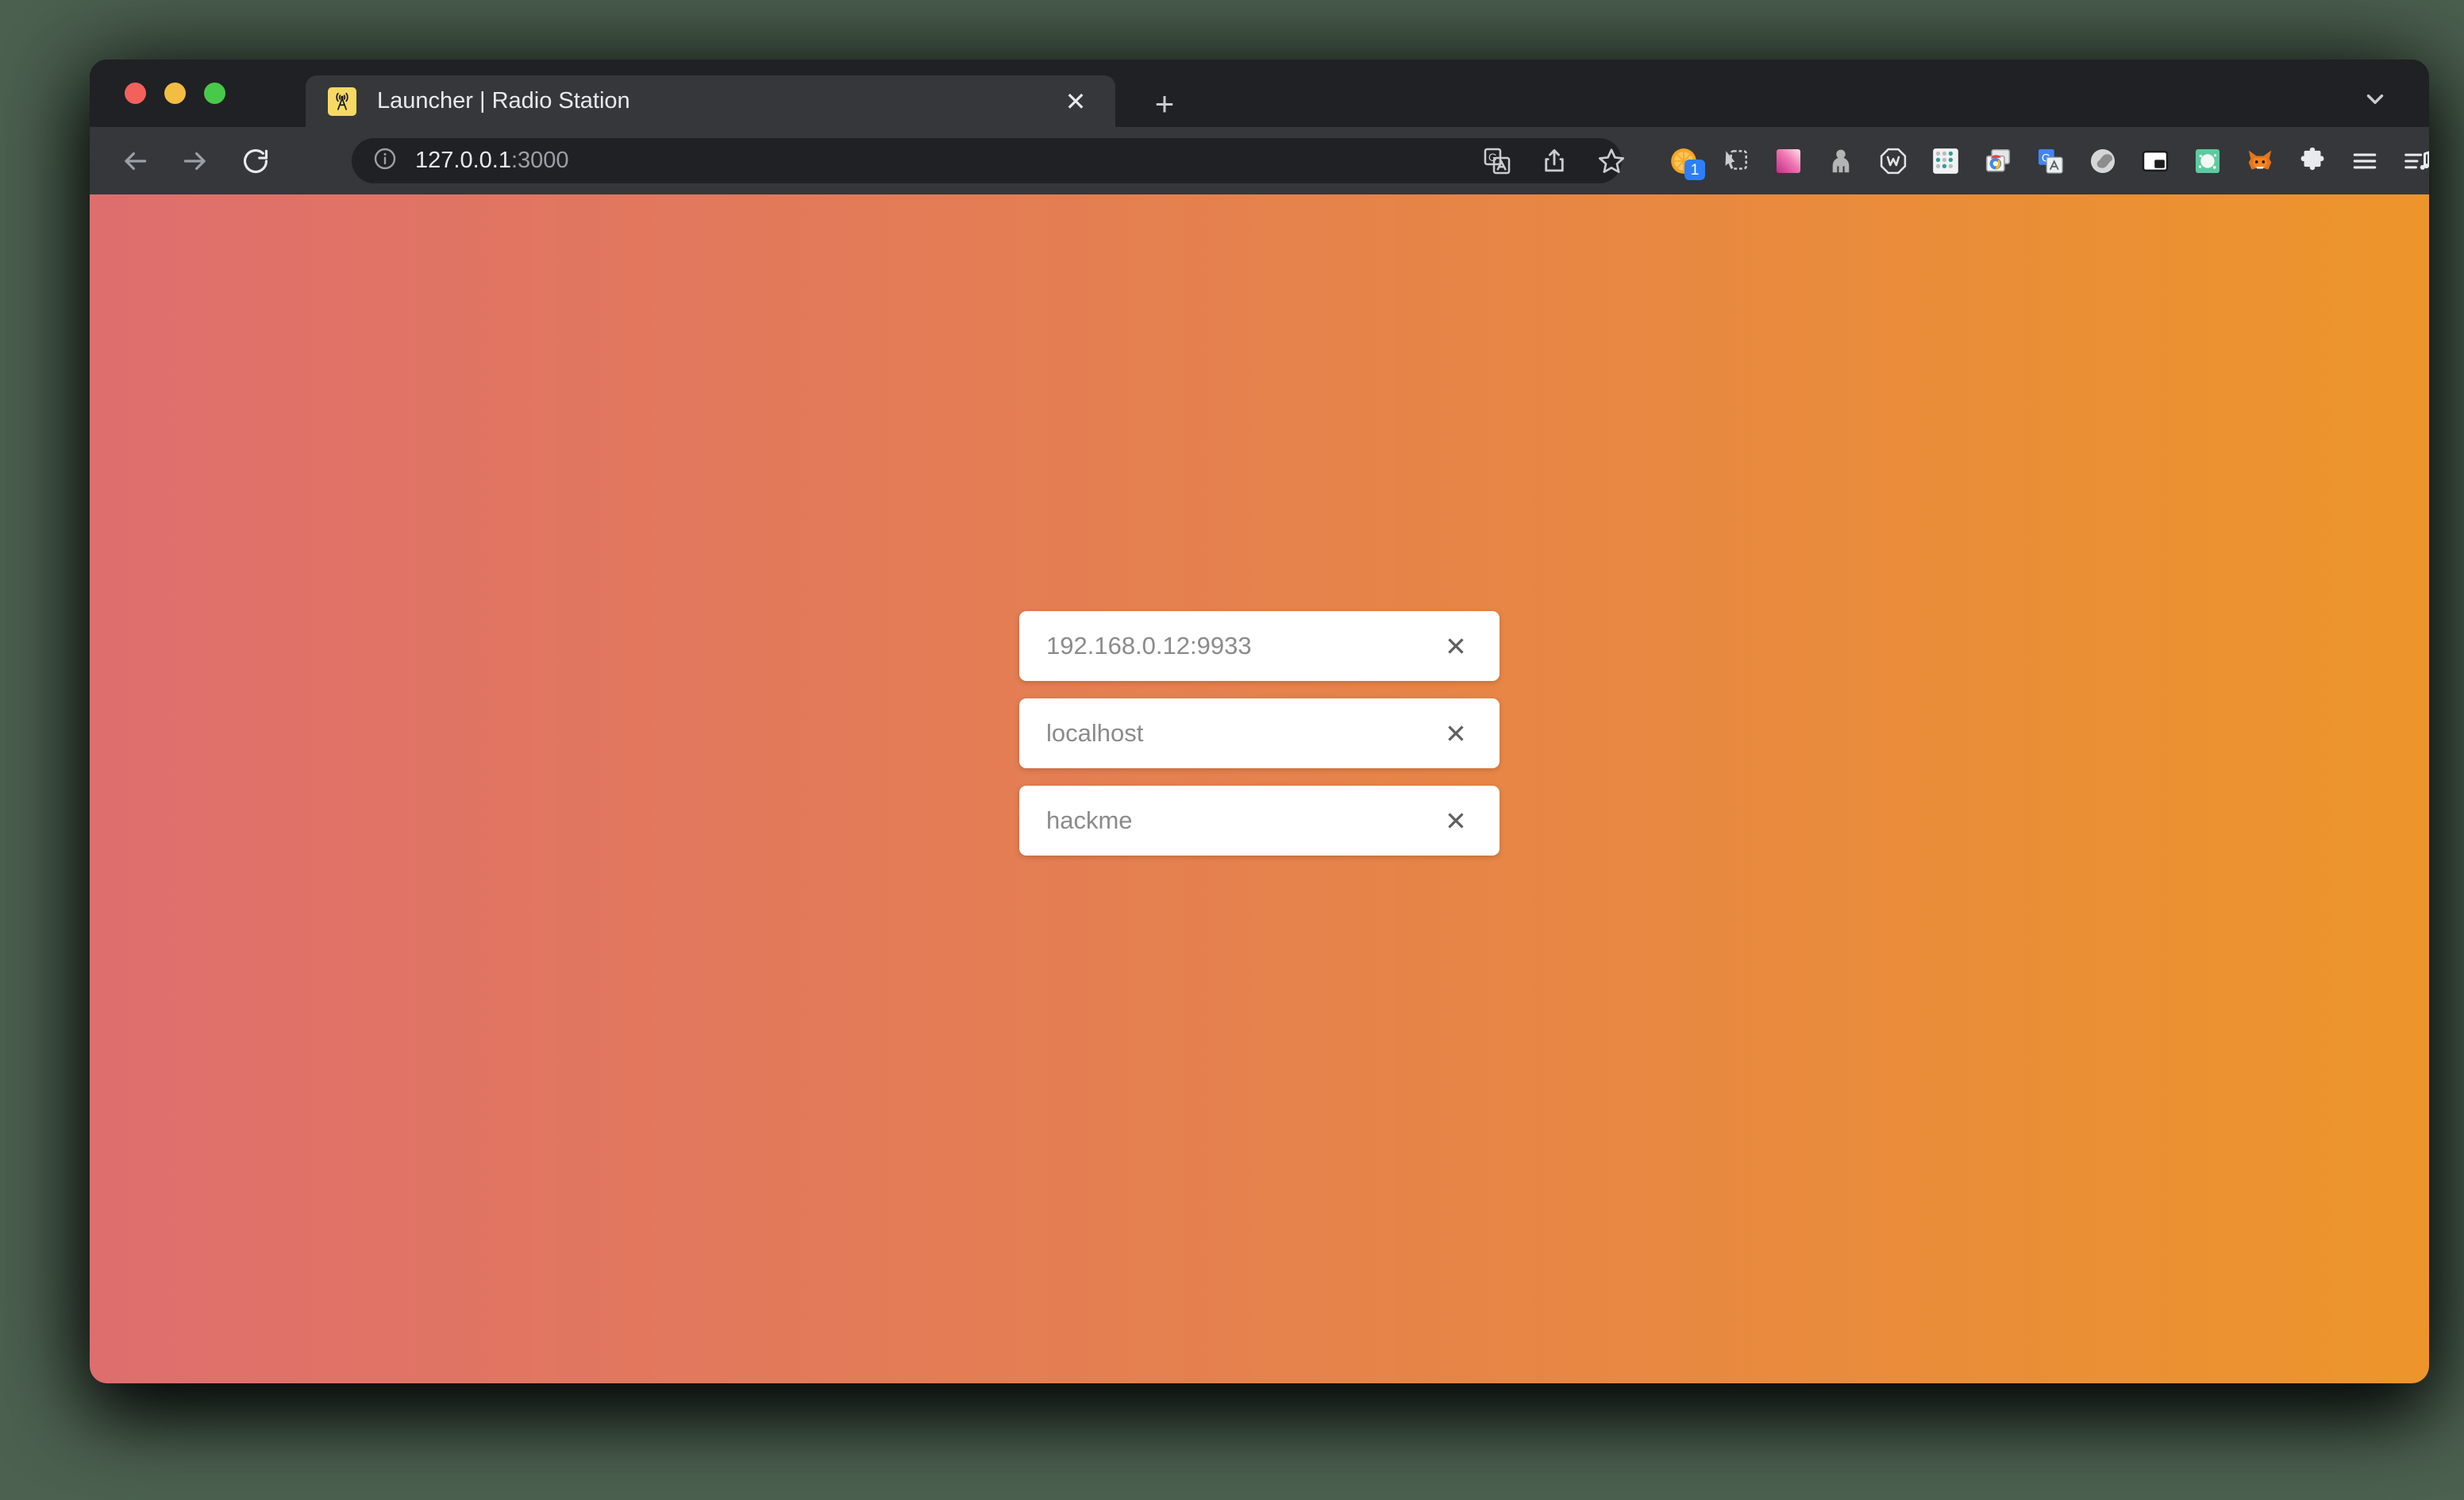 Image resolution: width=2464 pixels, height=1500 pixels. What do you see at coordinates (385, 160) in the screenshot?
I see `info-icon` at bounding box center [385, 160].